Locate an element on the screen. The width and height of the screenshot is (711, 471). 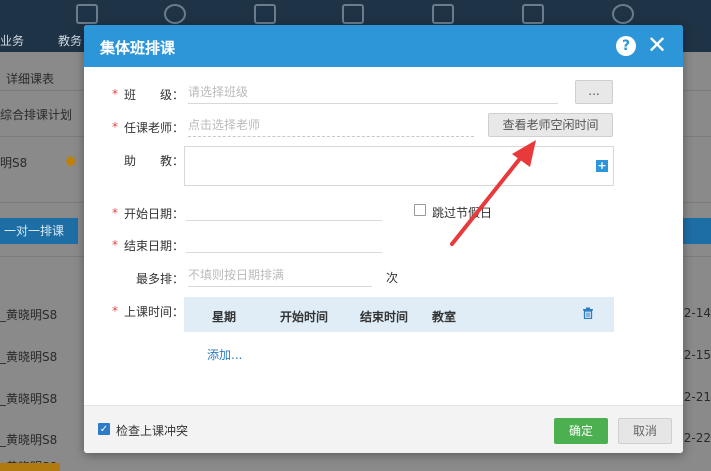
table-cell-date: 2-22 is located at coordinates (697, 438).